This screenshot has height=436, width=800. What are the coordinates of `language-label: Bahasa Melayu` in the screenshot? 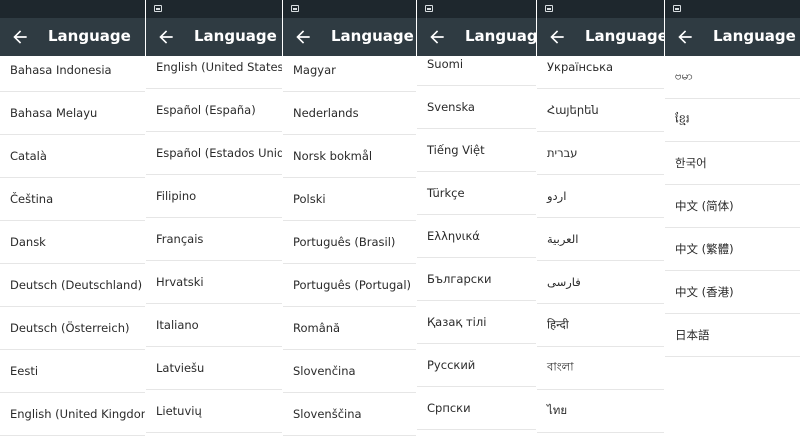 It's located at (54, 113).